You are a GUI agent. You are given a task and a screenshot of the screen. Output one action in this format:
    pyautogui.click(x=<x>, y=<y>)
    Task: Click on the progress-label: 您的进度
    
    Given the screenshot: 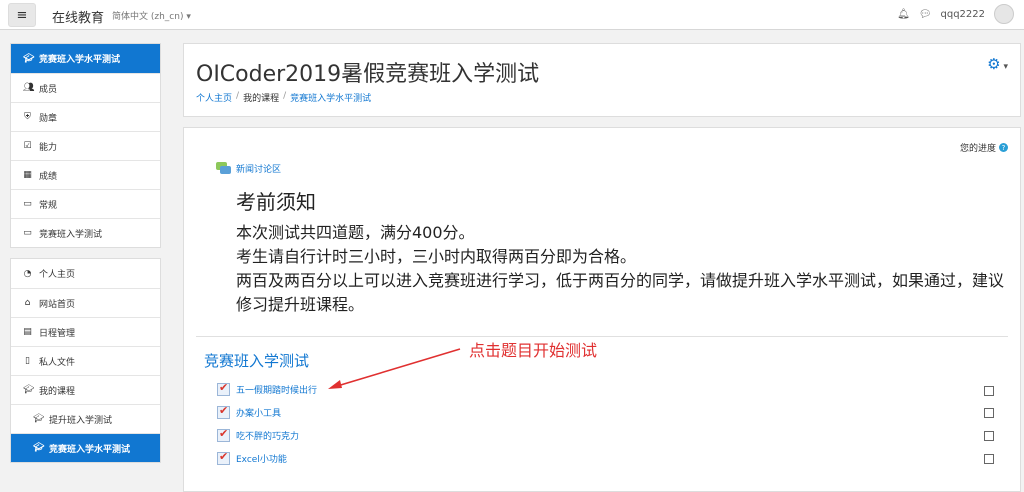 What is the action you would take?
    pyautogui.click(x=977, y=149)
    